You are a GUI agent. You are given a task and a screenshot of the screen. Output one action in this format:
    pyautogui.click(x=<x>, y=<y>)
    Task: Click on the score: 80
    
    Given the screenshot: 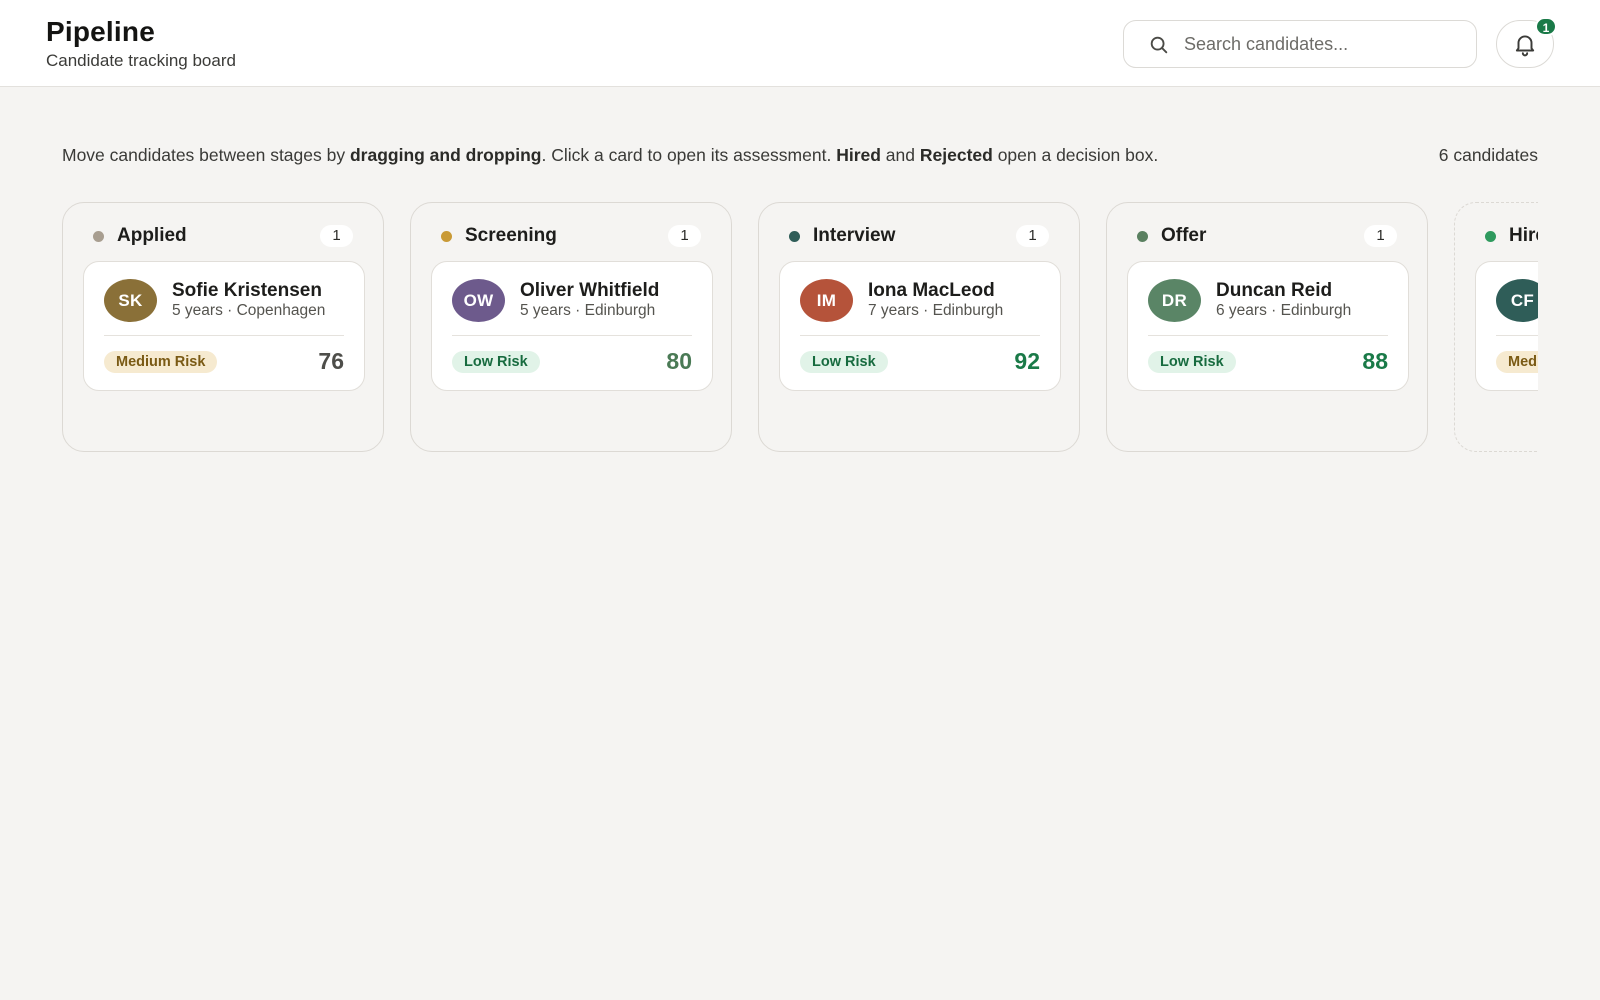 What is the action you would take?
    pyautogui.click(x=679, y=361)
    